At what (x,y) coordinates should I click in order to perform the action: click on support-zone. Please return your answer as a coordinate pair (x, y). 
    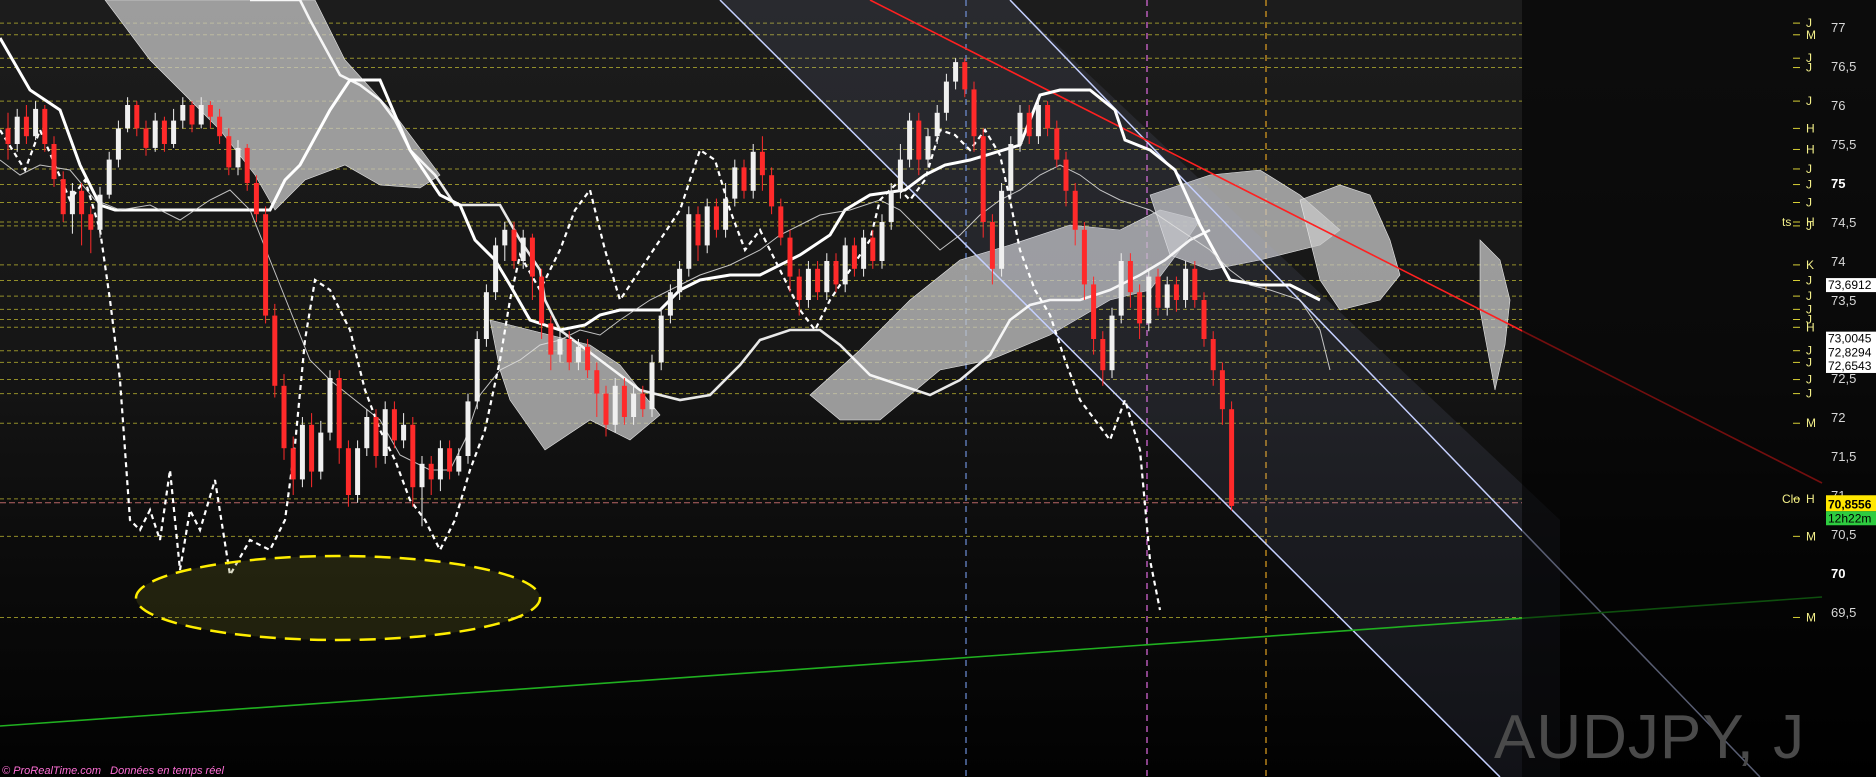
    Looking at the image, I should click on (338, 598).